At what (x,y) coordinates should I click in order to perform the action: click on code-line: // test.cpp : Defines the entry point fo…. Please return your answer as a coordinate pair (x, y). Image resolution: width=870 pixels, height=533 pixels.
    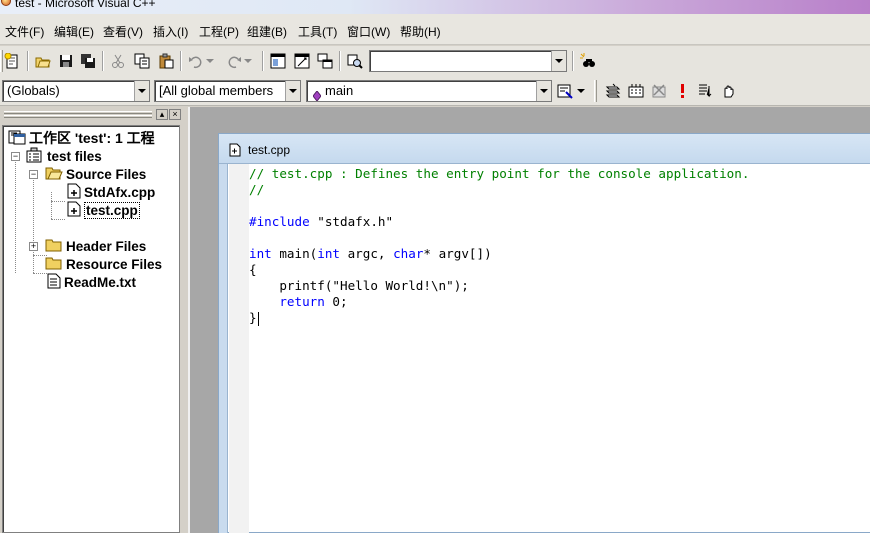
    Looking at the image, I should click on (559, 174).